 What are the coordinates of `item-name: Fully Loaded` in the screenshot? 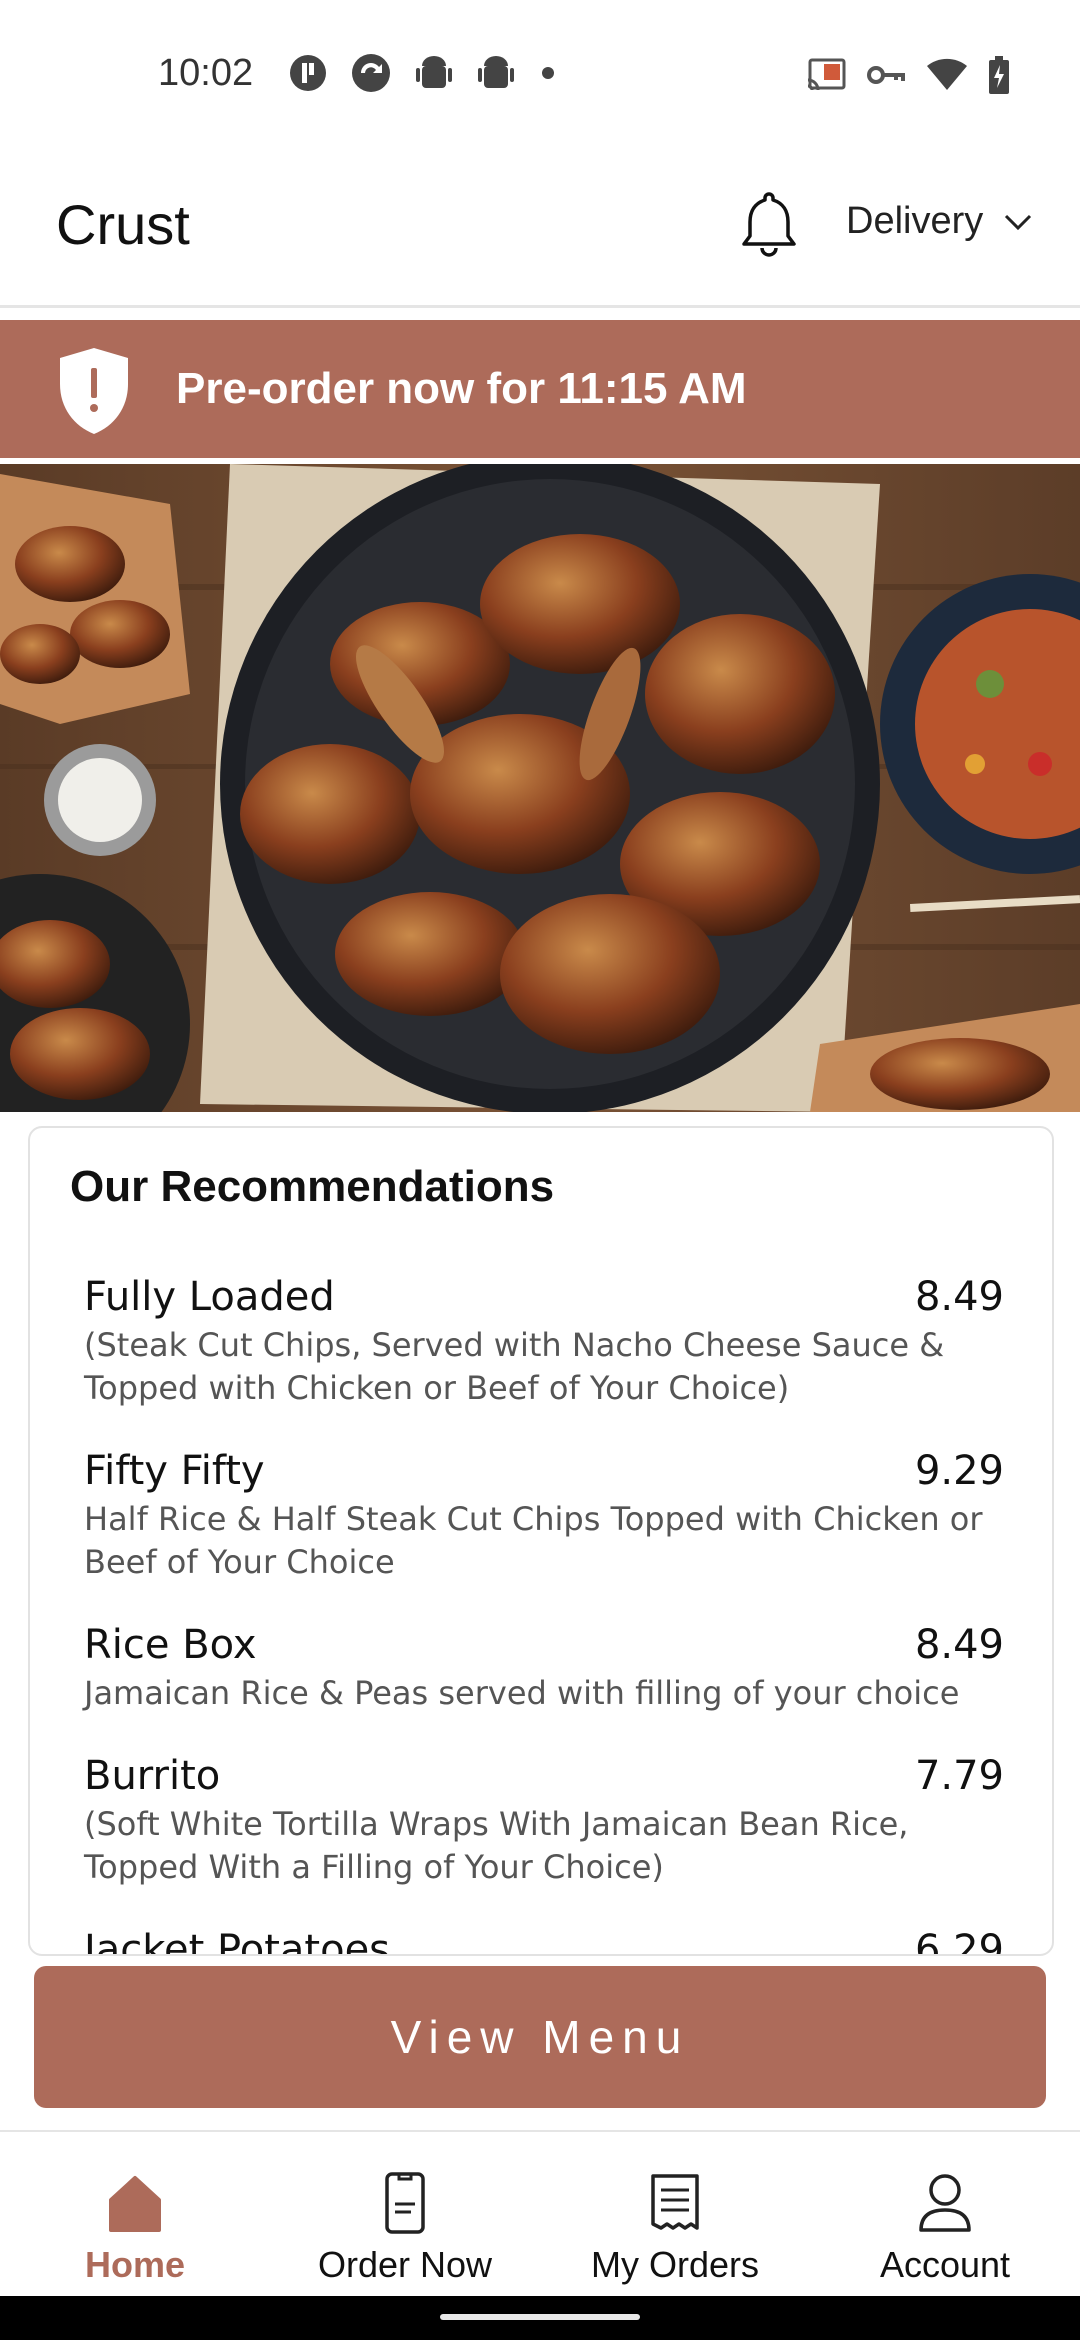 It's located at (209, 1297).